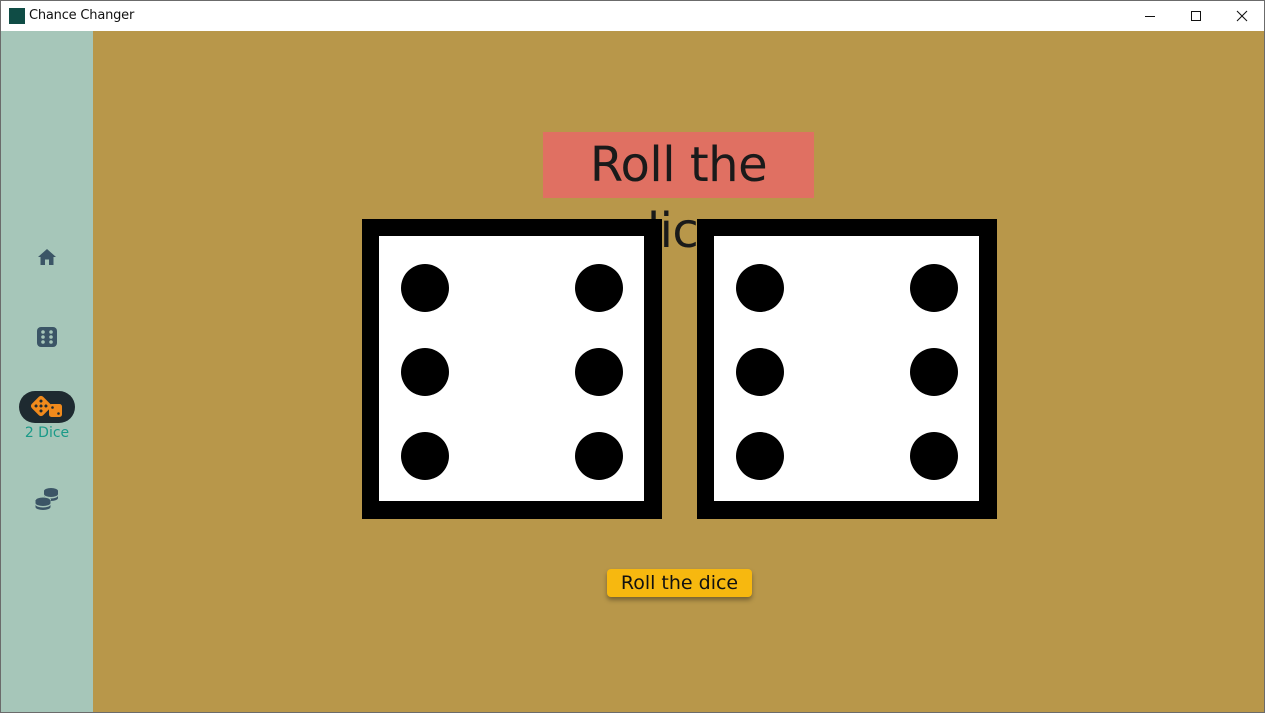 This screenshot has width=1265, height=713. I want to click on sidebar-item-home, so click(47, 257).